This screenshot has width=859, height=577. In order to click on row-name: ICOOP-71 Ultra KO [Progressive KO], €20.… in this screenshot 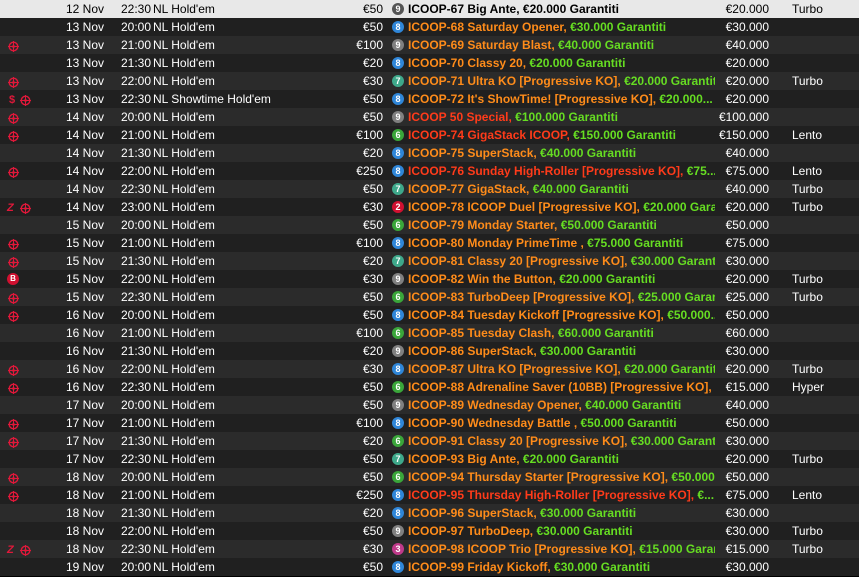, I will do `click(561, 81)`.